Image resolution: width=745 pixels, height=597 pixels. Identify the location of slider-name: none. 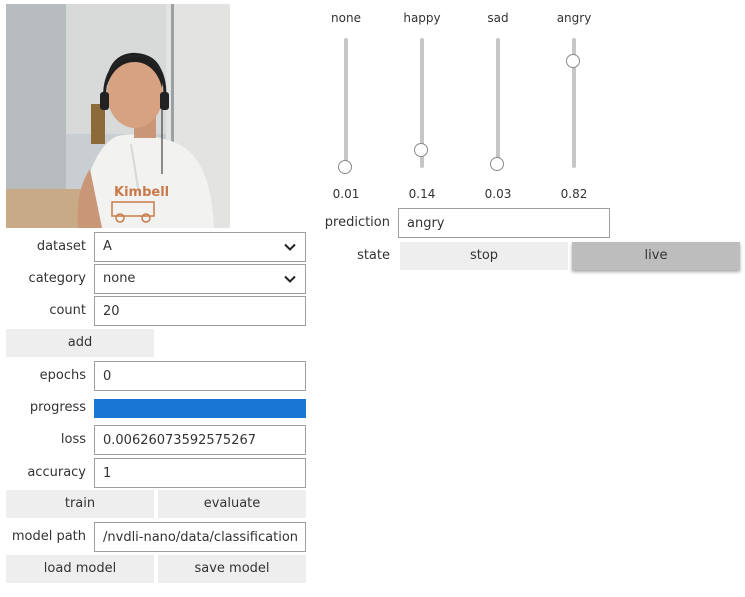
(346, 18).